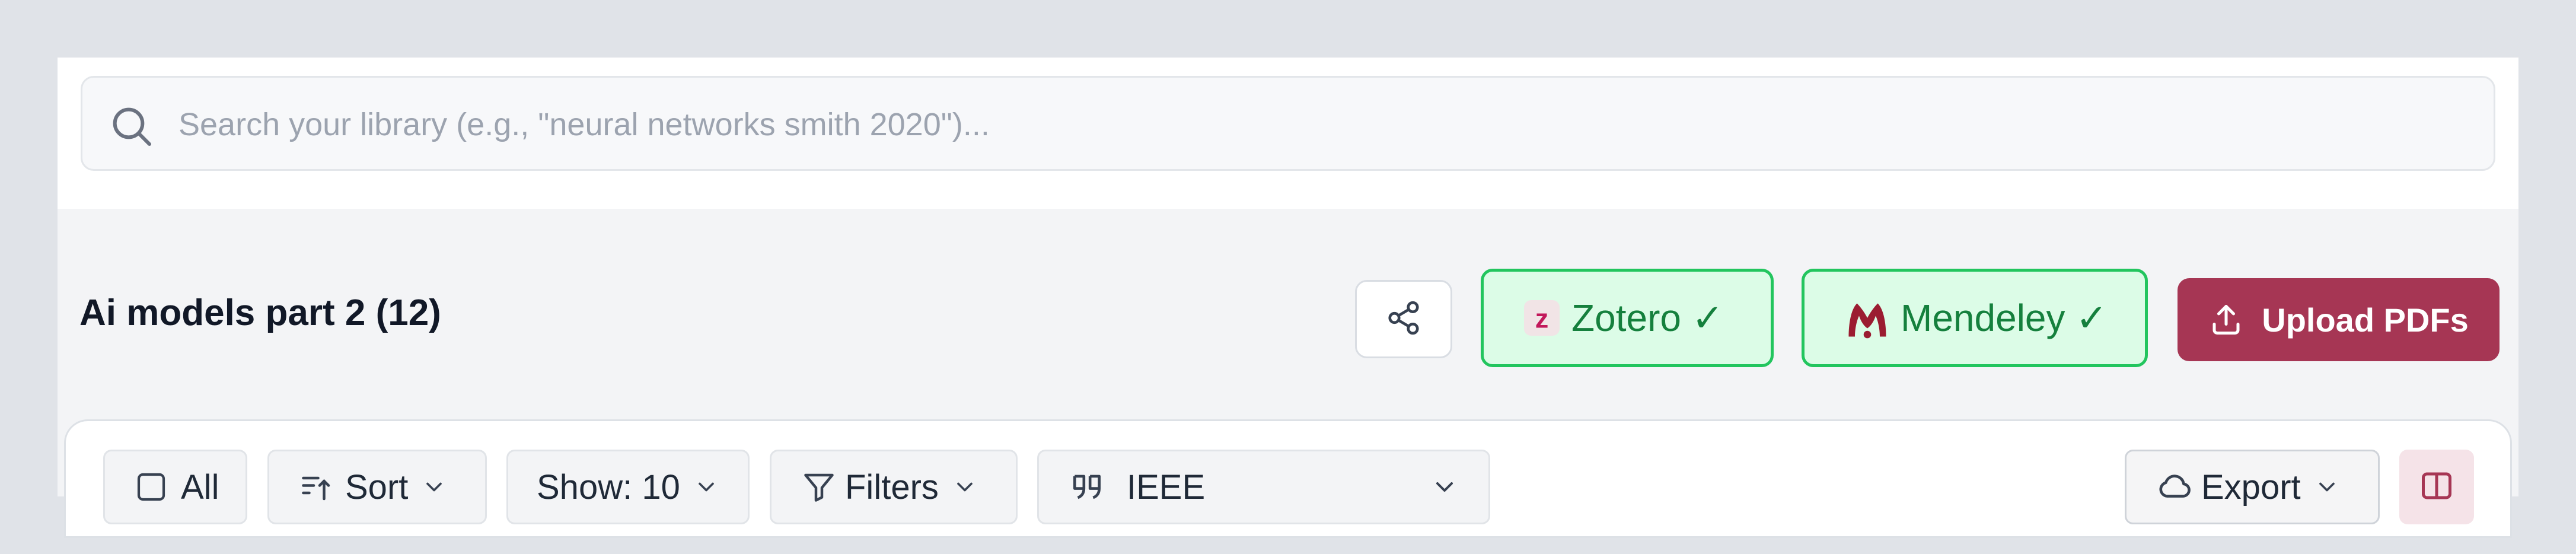 Image resolution: width=2576 pixels, height=554 pixels. Describe the element at coordinates (1166, 487) in the screenshot. I see `citation-style-value: IEEE` at that location.